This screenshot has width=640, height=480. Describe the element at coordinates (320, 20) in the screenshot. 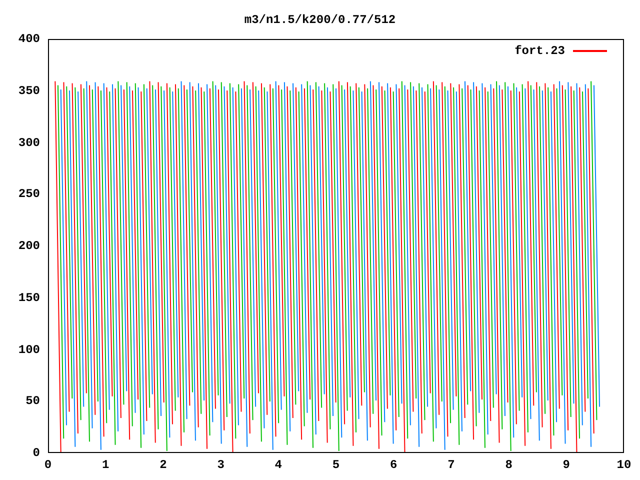

I see `chart-title: m3/n1.5/k200/0.77/512` at that location.